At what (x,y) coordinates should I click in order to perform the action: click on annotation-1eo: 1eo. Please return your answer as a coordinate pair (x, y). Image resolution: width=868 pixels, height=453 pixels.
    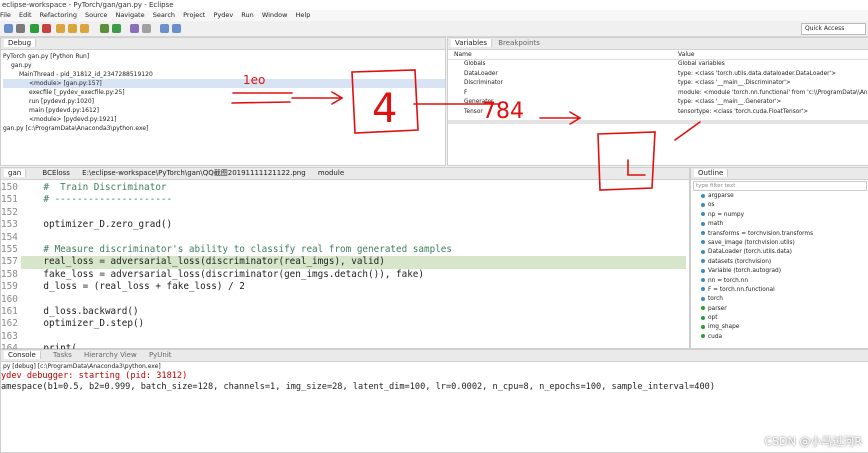
    Looking at the image, I should click on (254, 80).